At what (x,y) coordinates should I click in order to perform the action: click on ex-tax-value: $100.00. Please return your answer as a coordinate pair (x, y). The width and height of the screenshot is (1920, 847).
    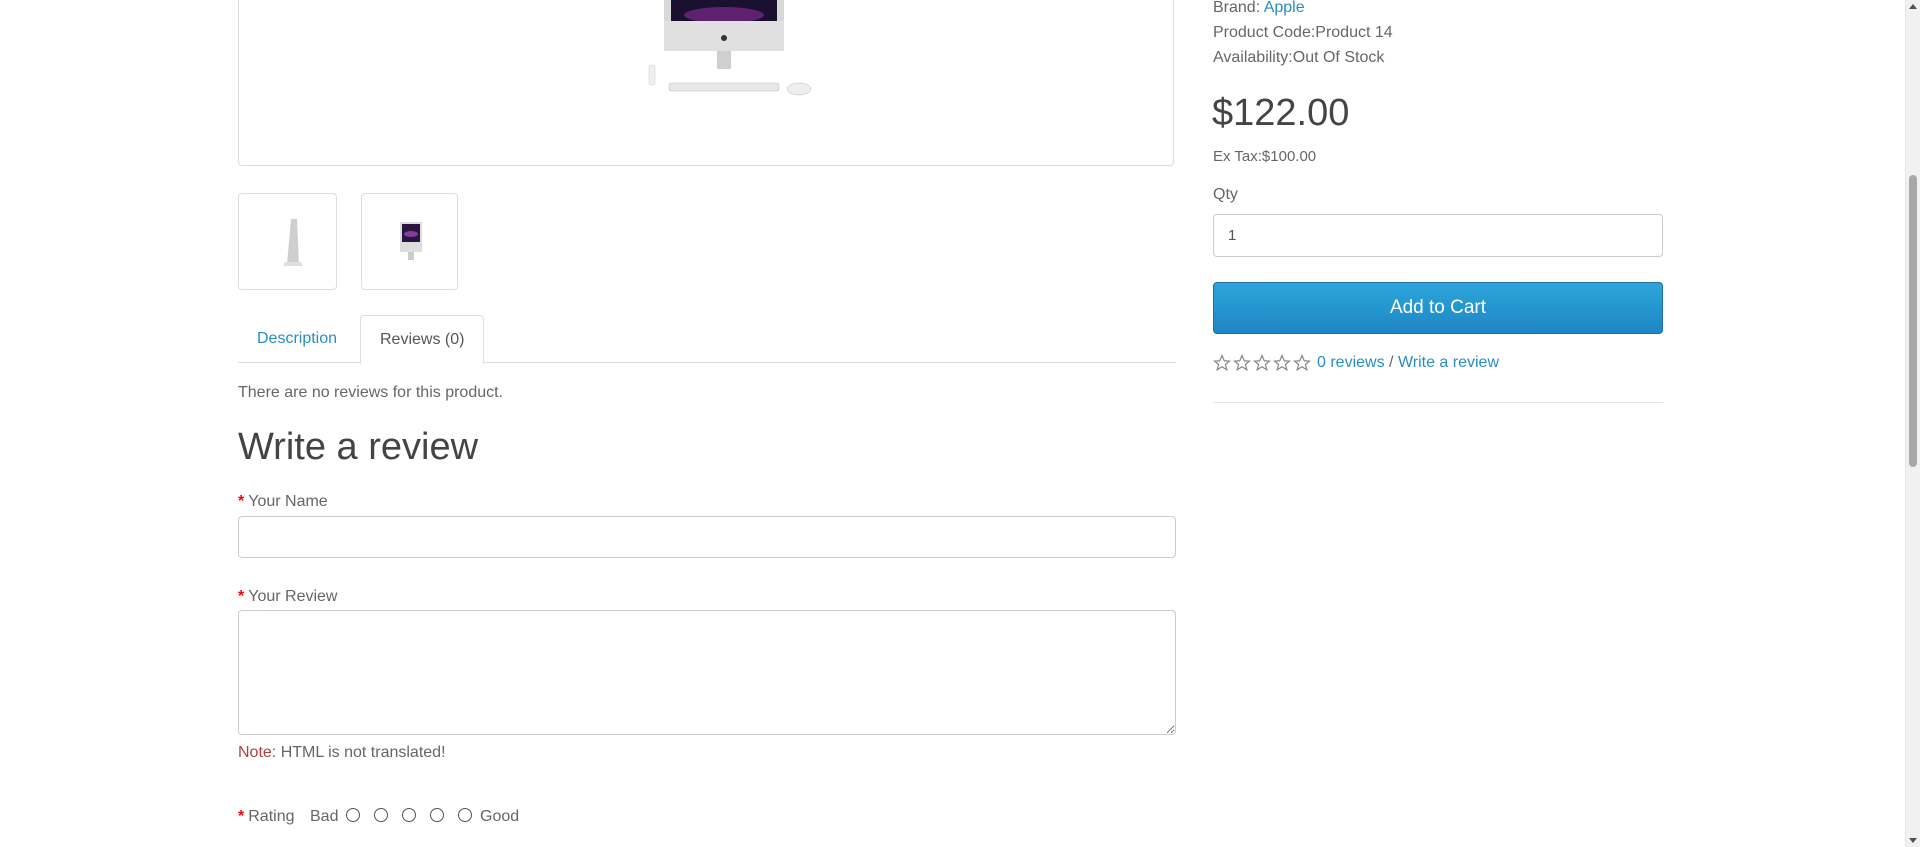
    Looking at the image, I should click on (1289, 156).